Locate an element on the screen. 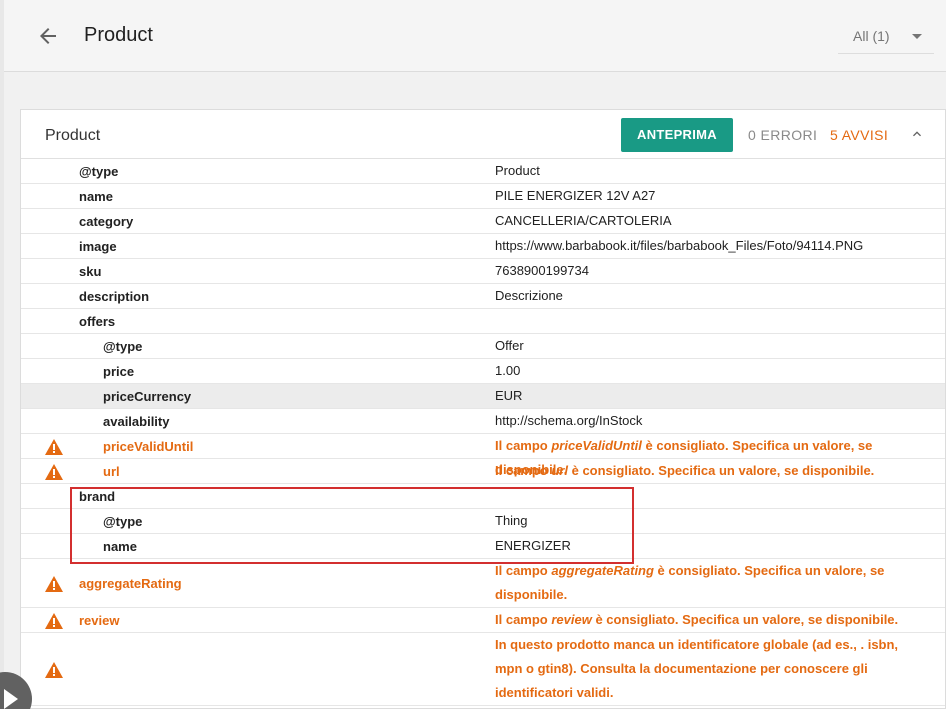 This screenshot has width=946, height=709. table-row: @type Product is located at coordinates (483, 171).